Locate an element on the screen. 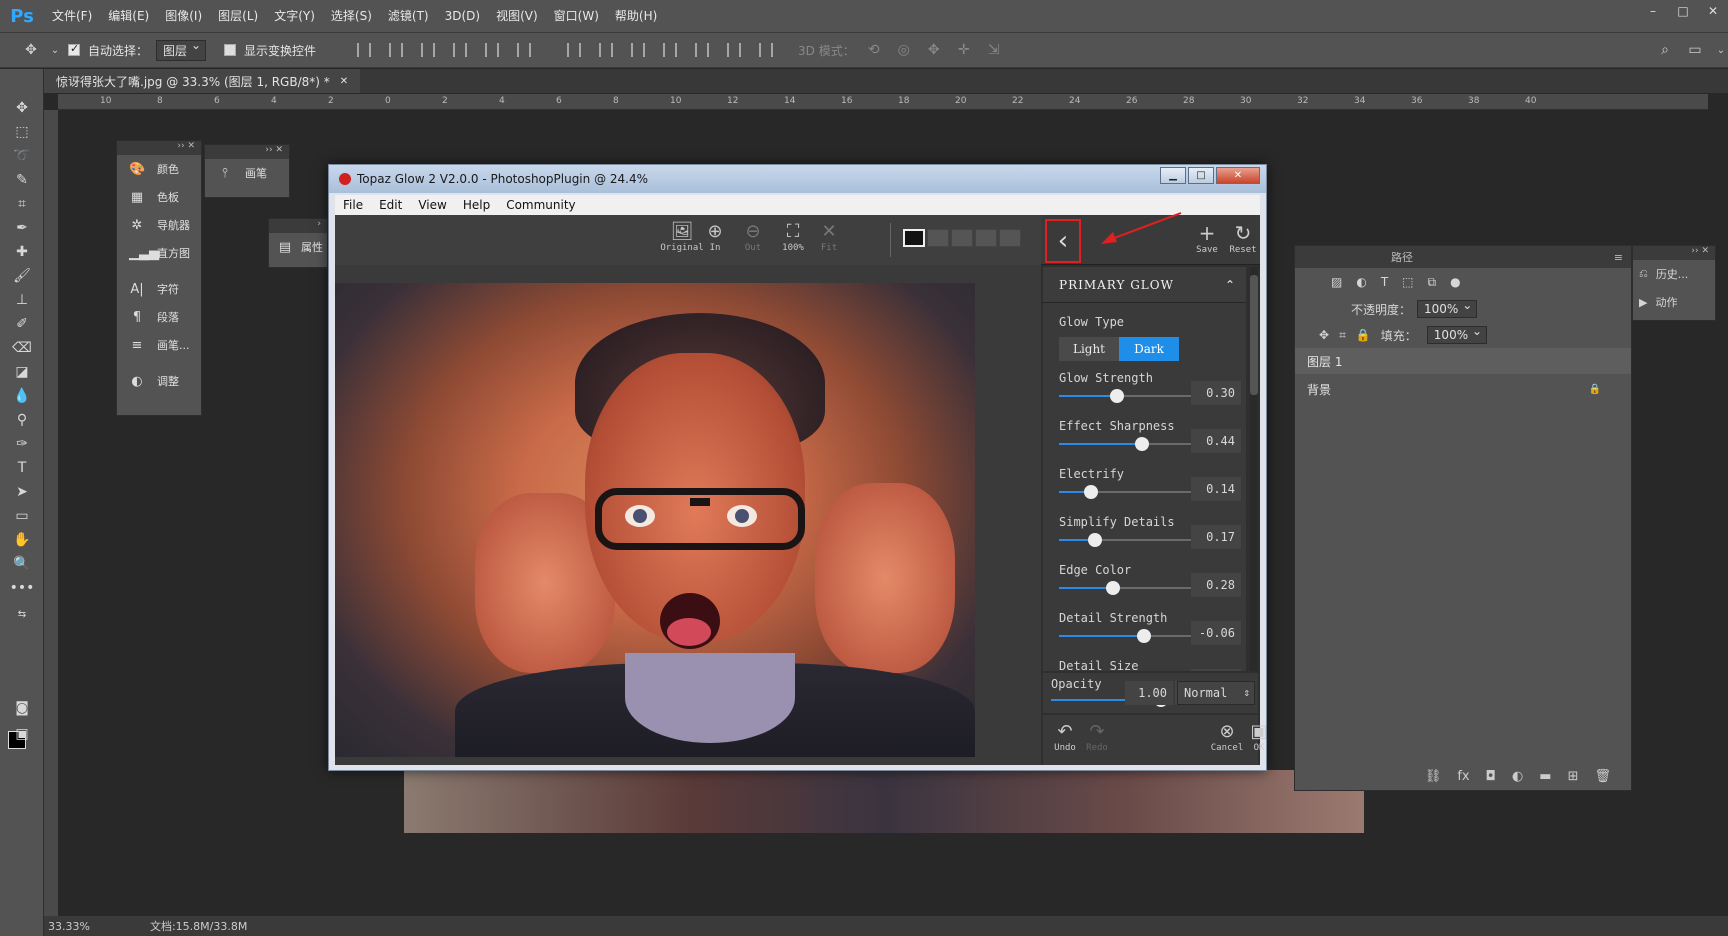  auto-align-icon is located at coordinates (766, 50).